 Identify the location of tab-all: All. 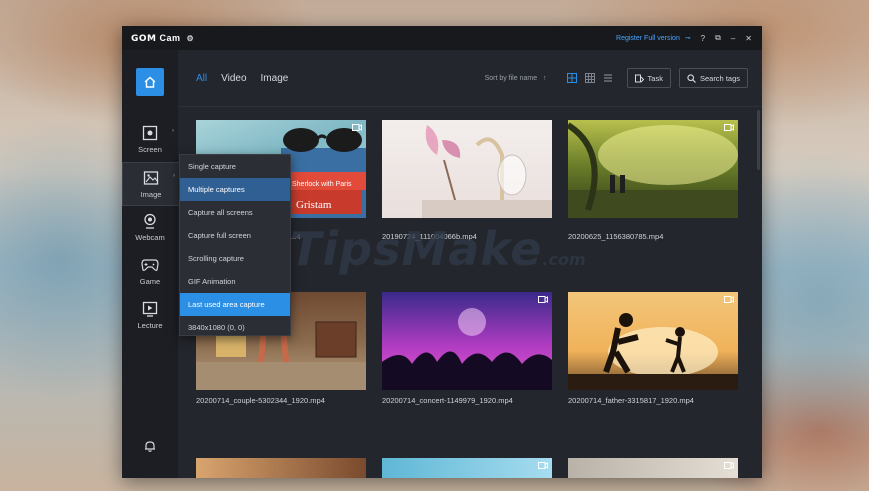
(201, 78).